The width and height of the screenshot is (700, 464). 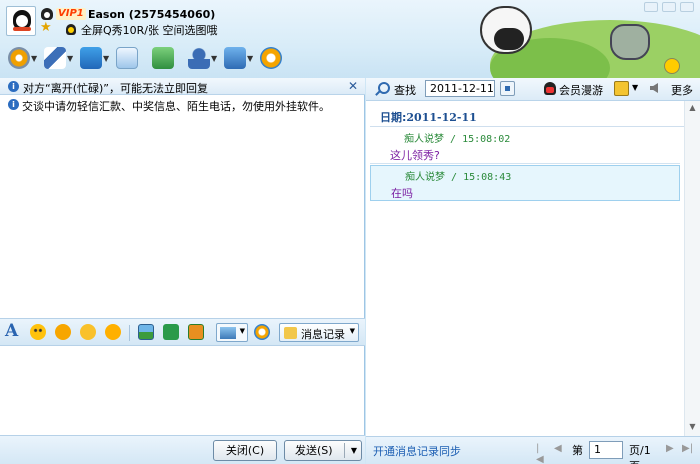 I want to click on maximize-button, so click(x=669, y=7).